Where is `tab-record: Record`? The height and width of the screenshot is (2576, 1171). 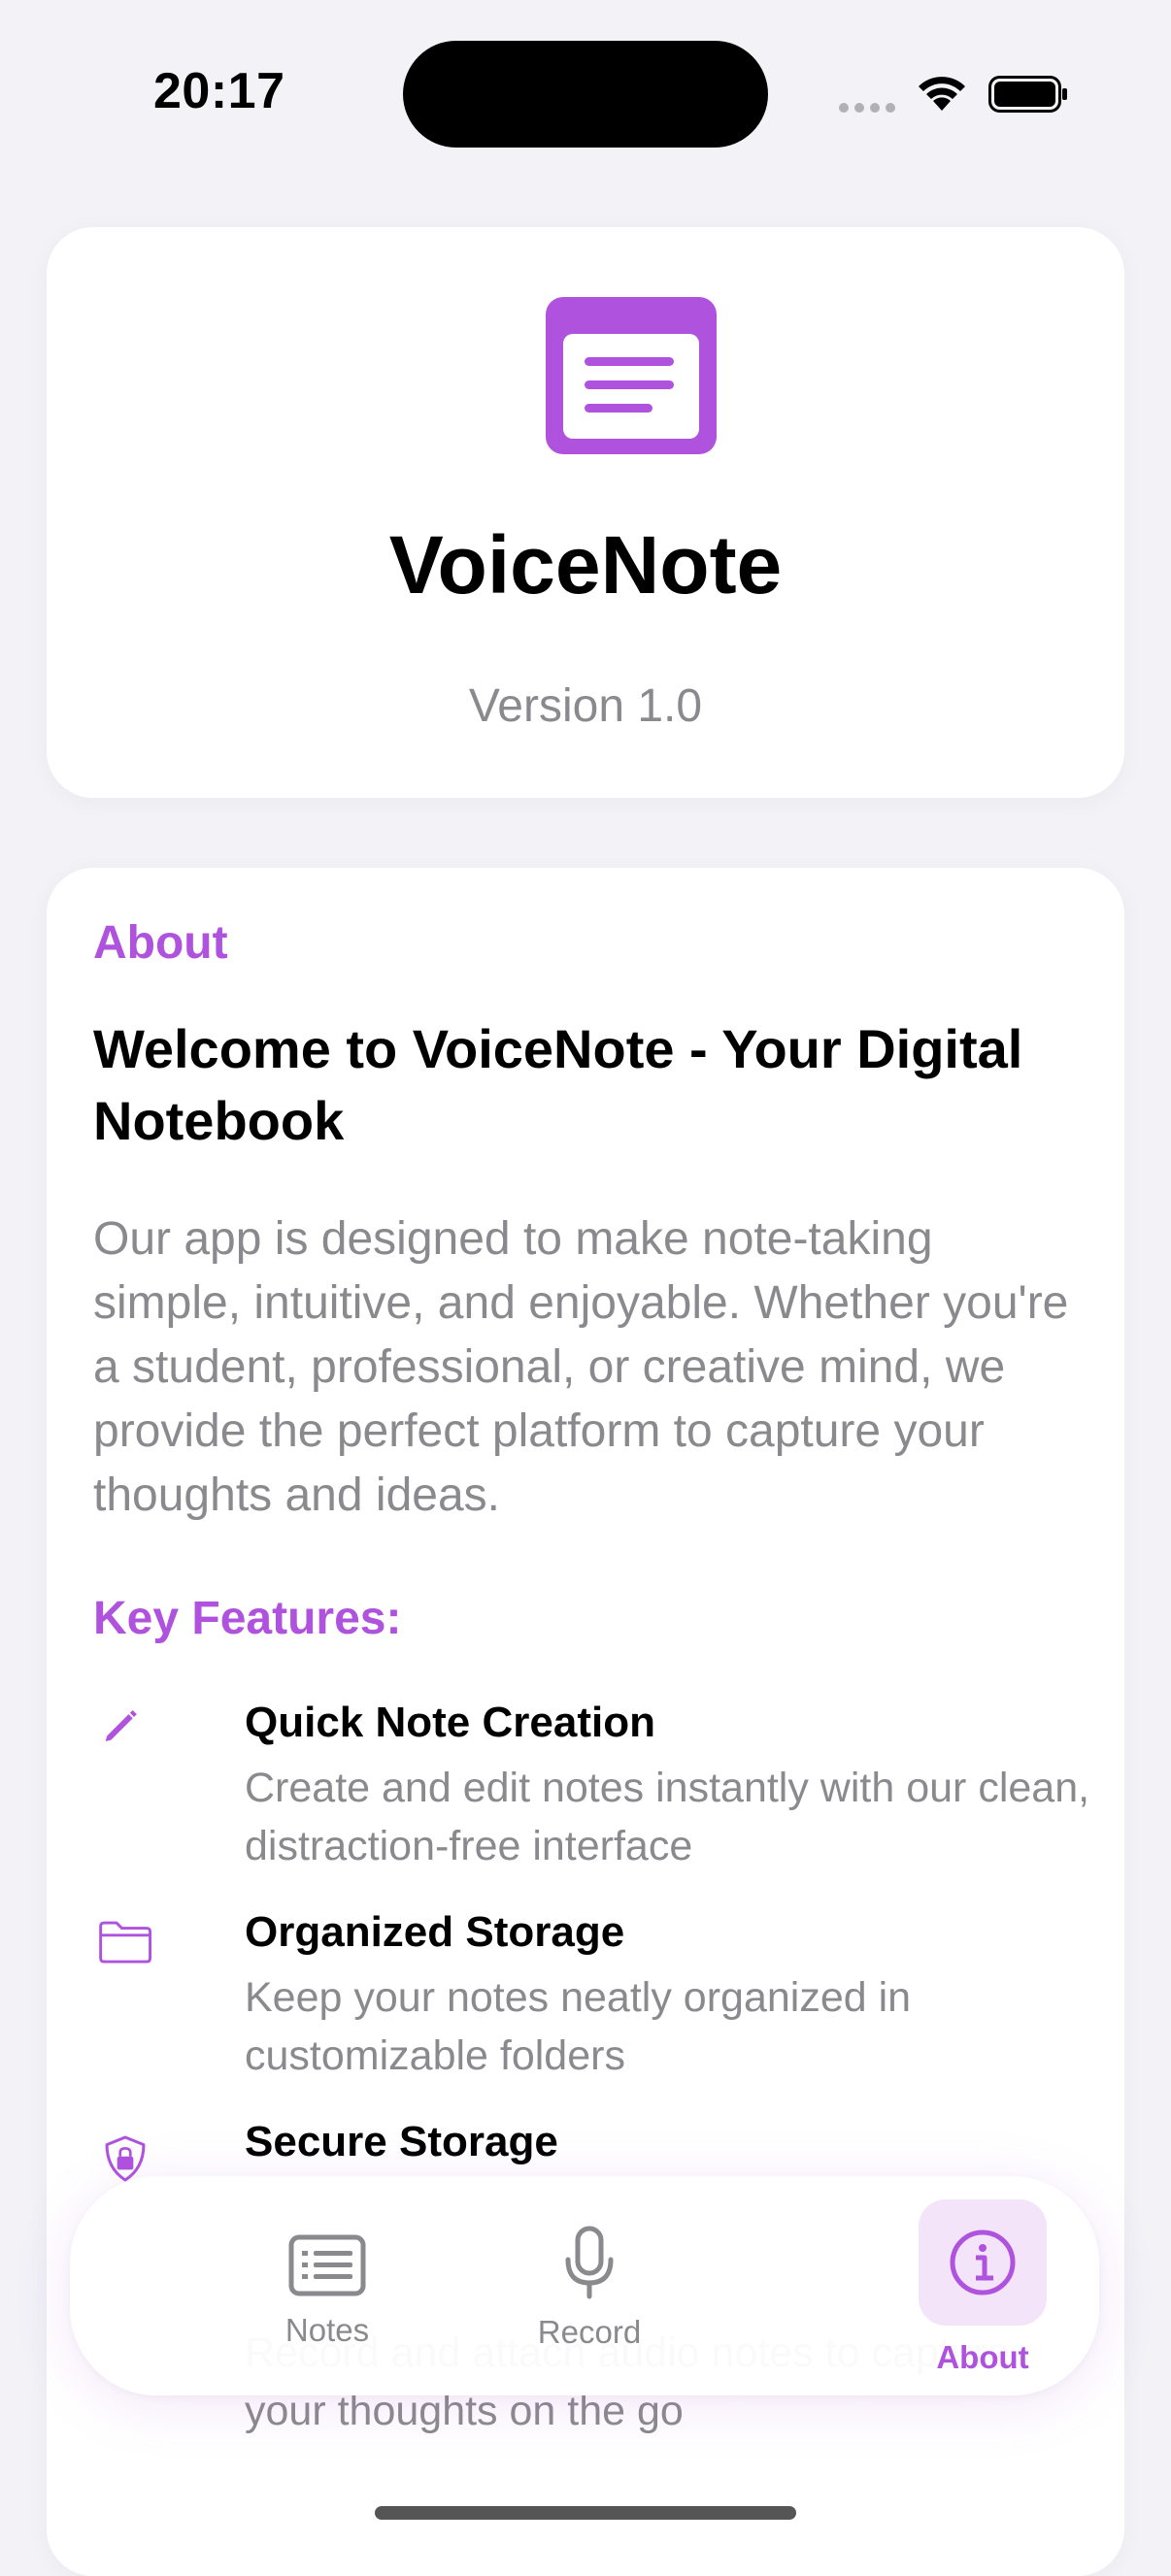 tab-record: Record is located at coordinates (589, 2285).